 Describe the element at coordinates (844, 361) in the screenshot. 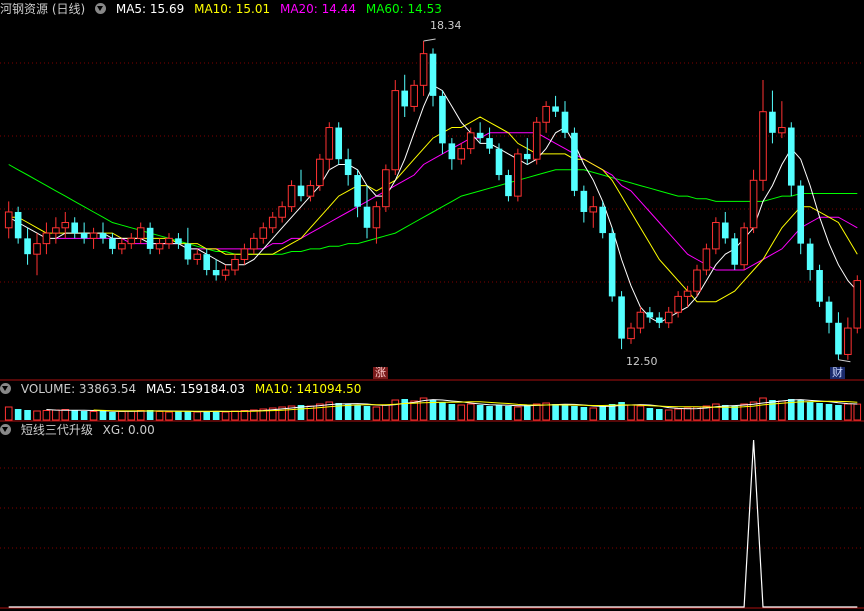

I see `low-marker` at that location.